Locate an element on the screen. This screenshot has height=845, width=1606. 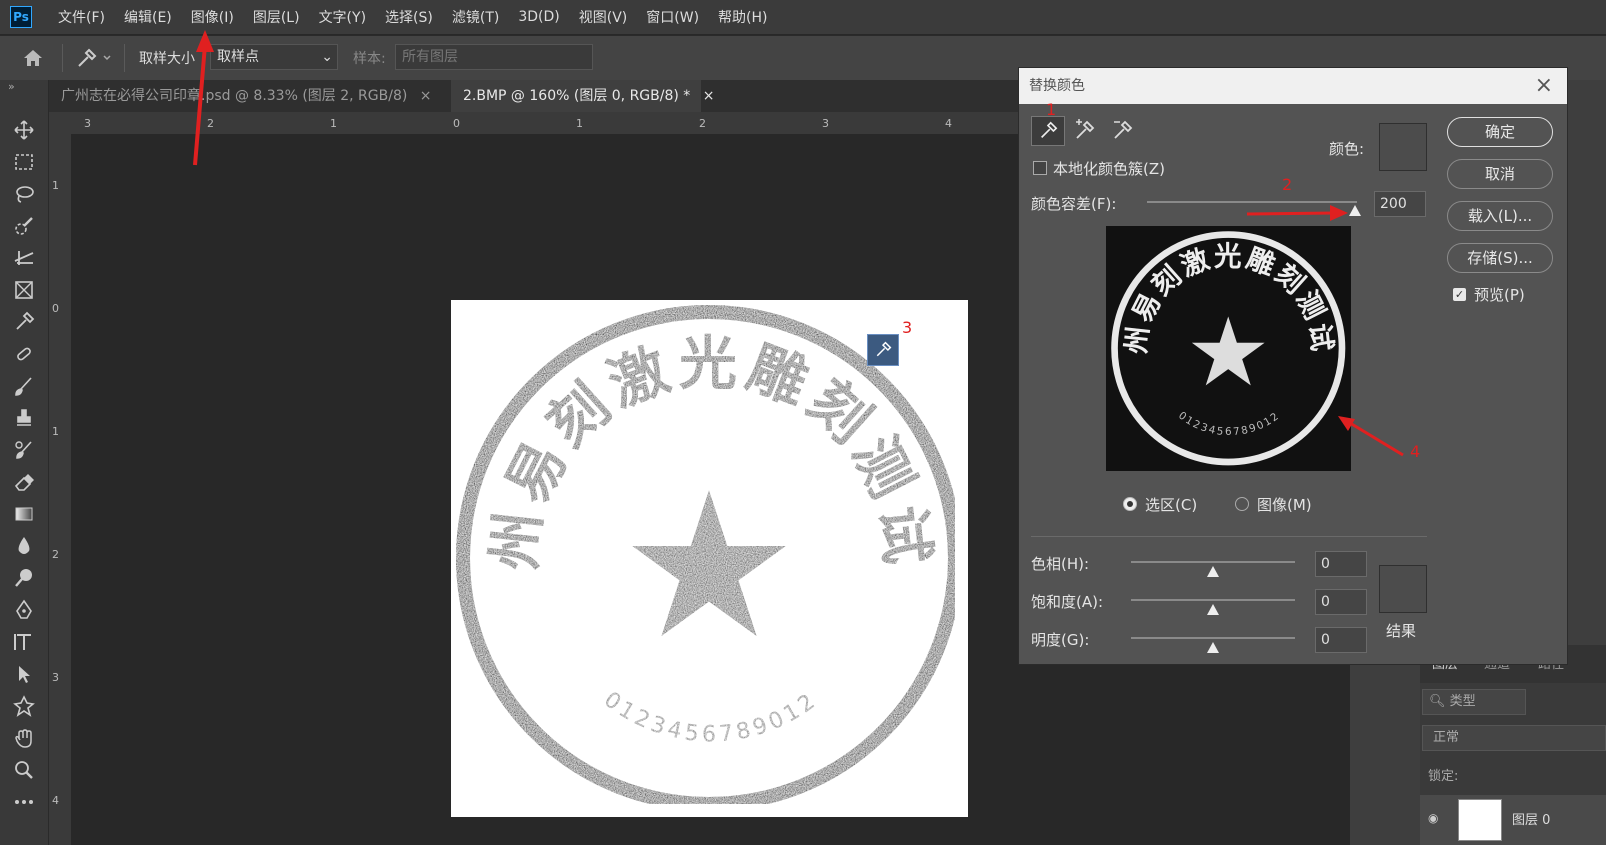
marquee-tool-icon is located at coordinates (24, 162).